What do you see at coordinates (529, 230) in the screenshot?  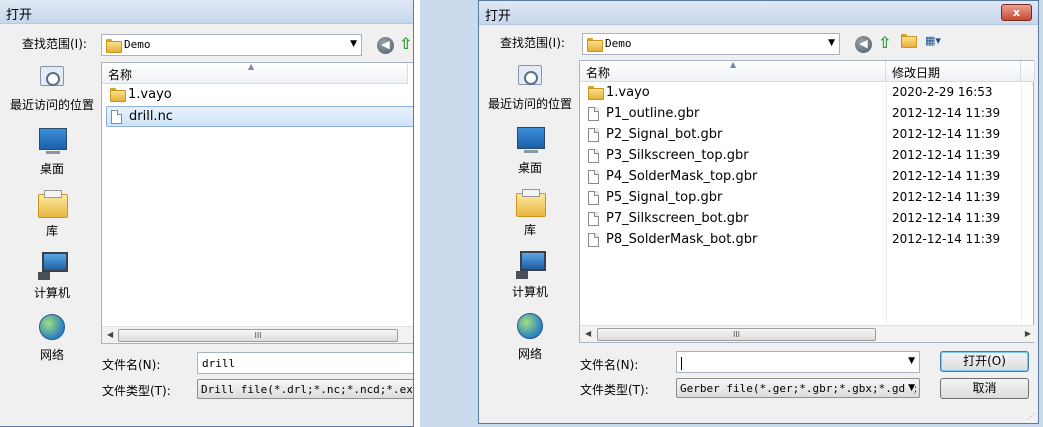 I see `place-label: 库` at bounding box center [529, 230].